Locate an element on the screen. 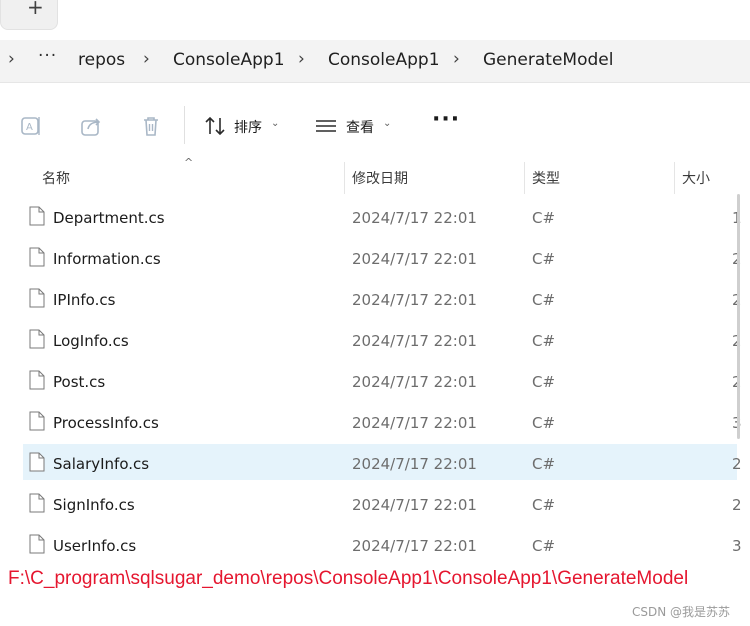 The image size is (750, 626). breadcrumb-item-repos: repos is located at coordinates (101, 60).